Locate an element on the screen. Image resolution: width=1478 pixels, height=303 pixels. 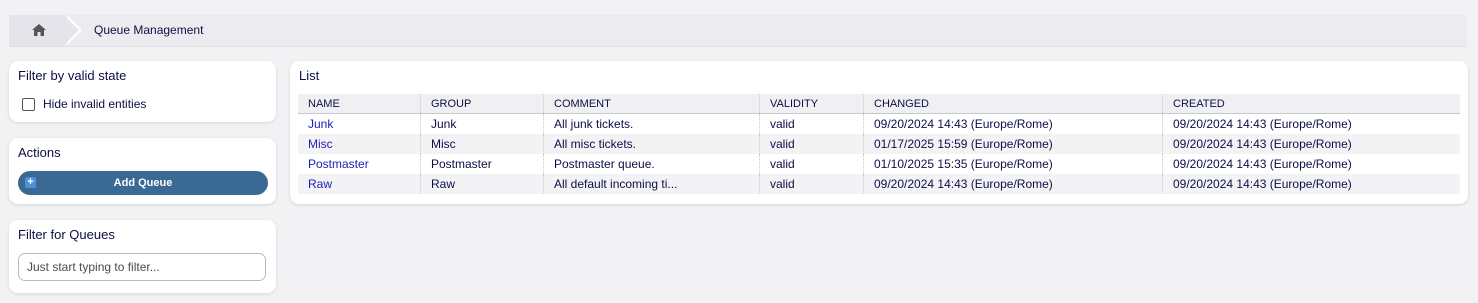
filter-queues-input is located at coordinates (142, 267).